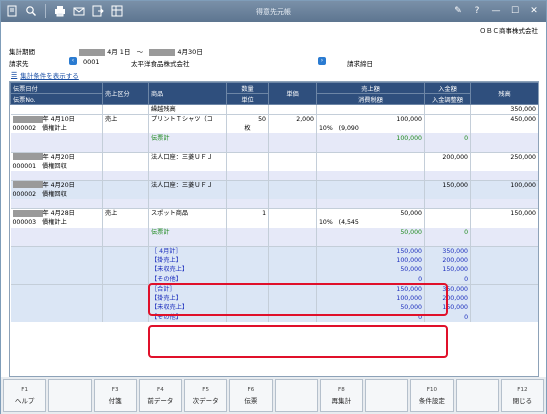  Describe the element at coordinates (370, 88) in the screenshot. I see `col-sales: 売上額` at that location.